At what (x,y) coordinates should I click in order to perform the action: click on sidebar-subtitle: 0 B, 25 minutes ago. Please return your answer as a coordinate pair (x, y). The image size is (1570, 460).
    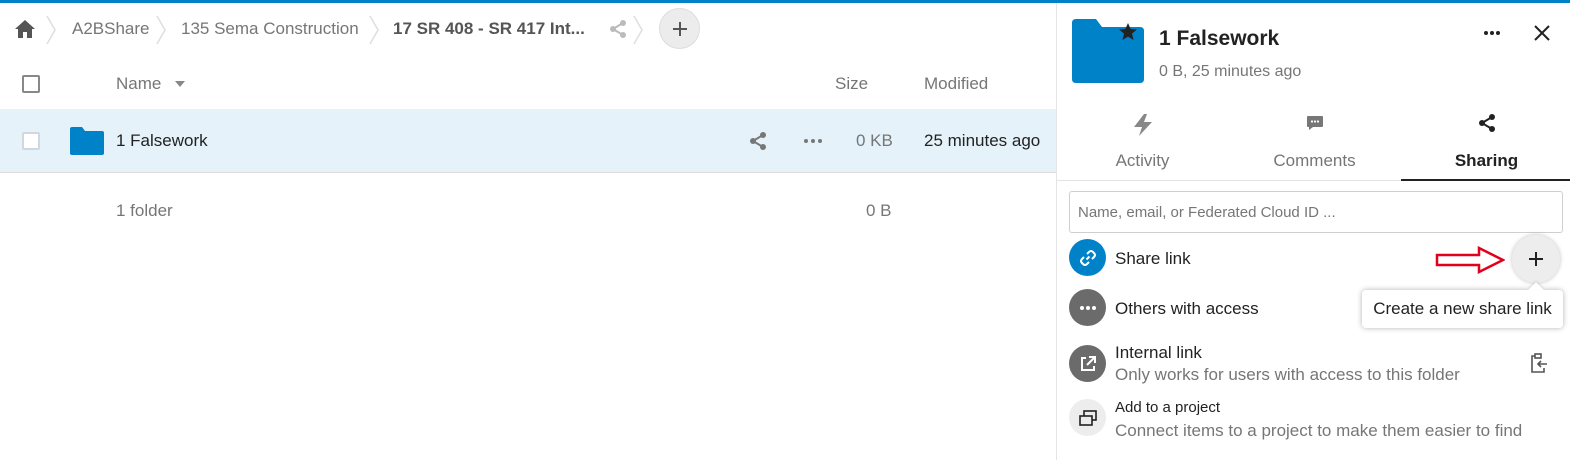
    Looking at the image, I should click on (1230, 71).